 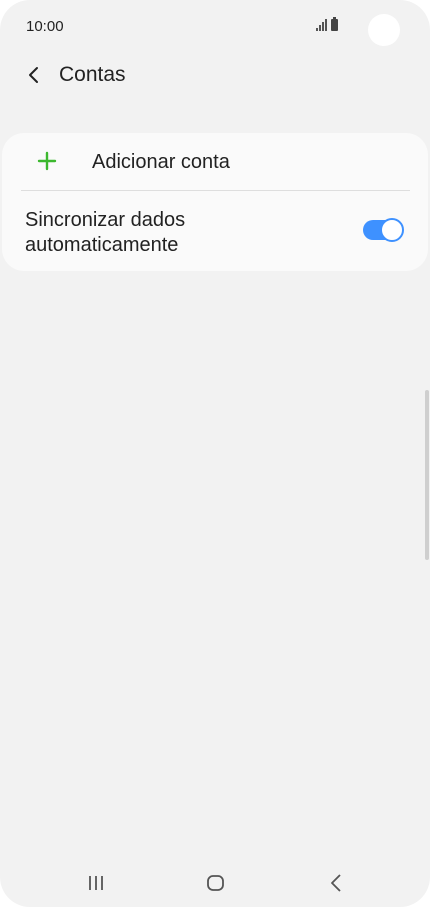 I want to click on status-bar: 10:00, so click(x=215, y=27).